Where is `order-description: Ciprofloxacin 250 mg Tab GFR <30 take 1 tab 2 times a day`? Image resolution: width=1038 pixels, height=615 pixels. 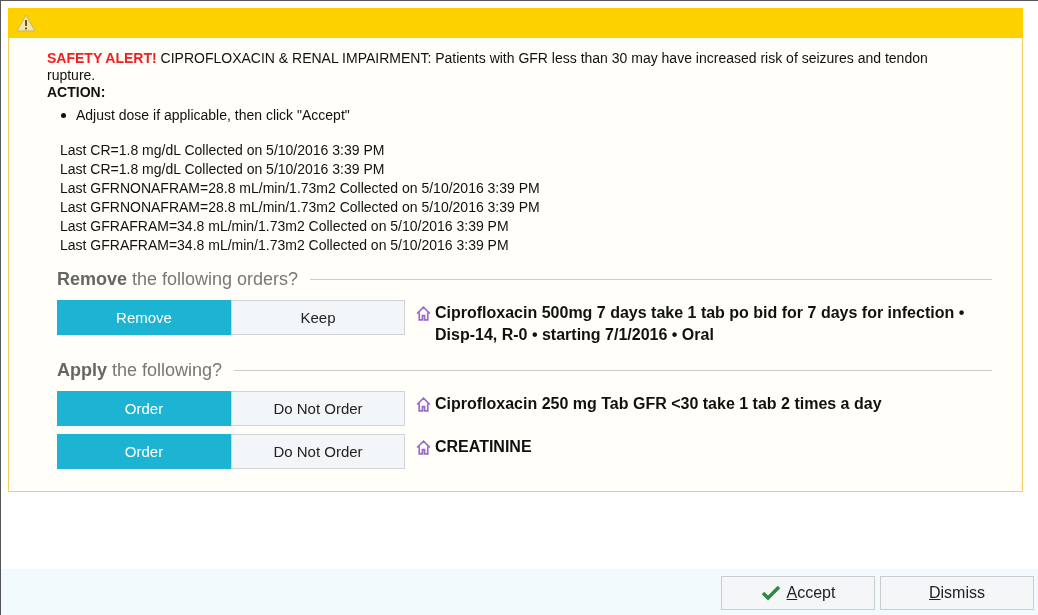
order-description: Ciprofloxacin 250 mg Tab GFR <30 take 1 tab 2 times a day is located at coordinates (659, 404).